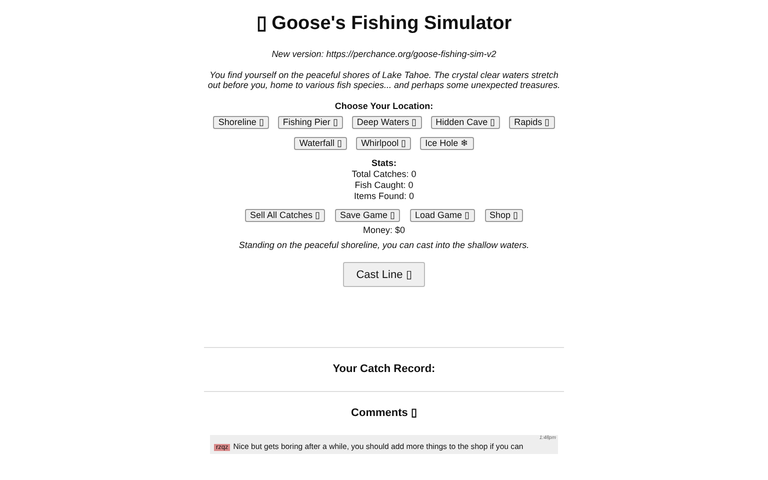  I want to click on location-button: Whirlpool ▯, so click(384, 143).